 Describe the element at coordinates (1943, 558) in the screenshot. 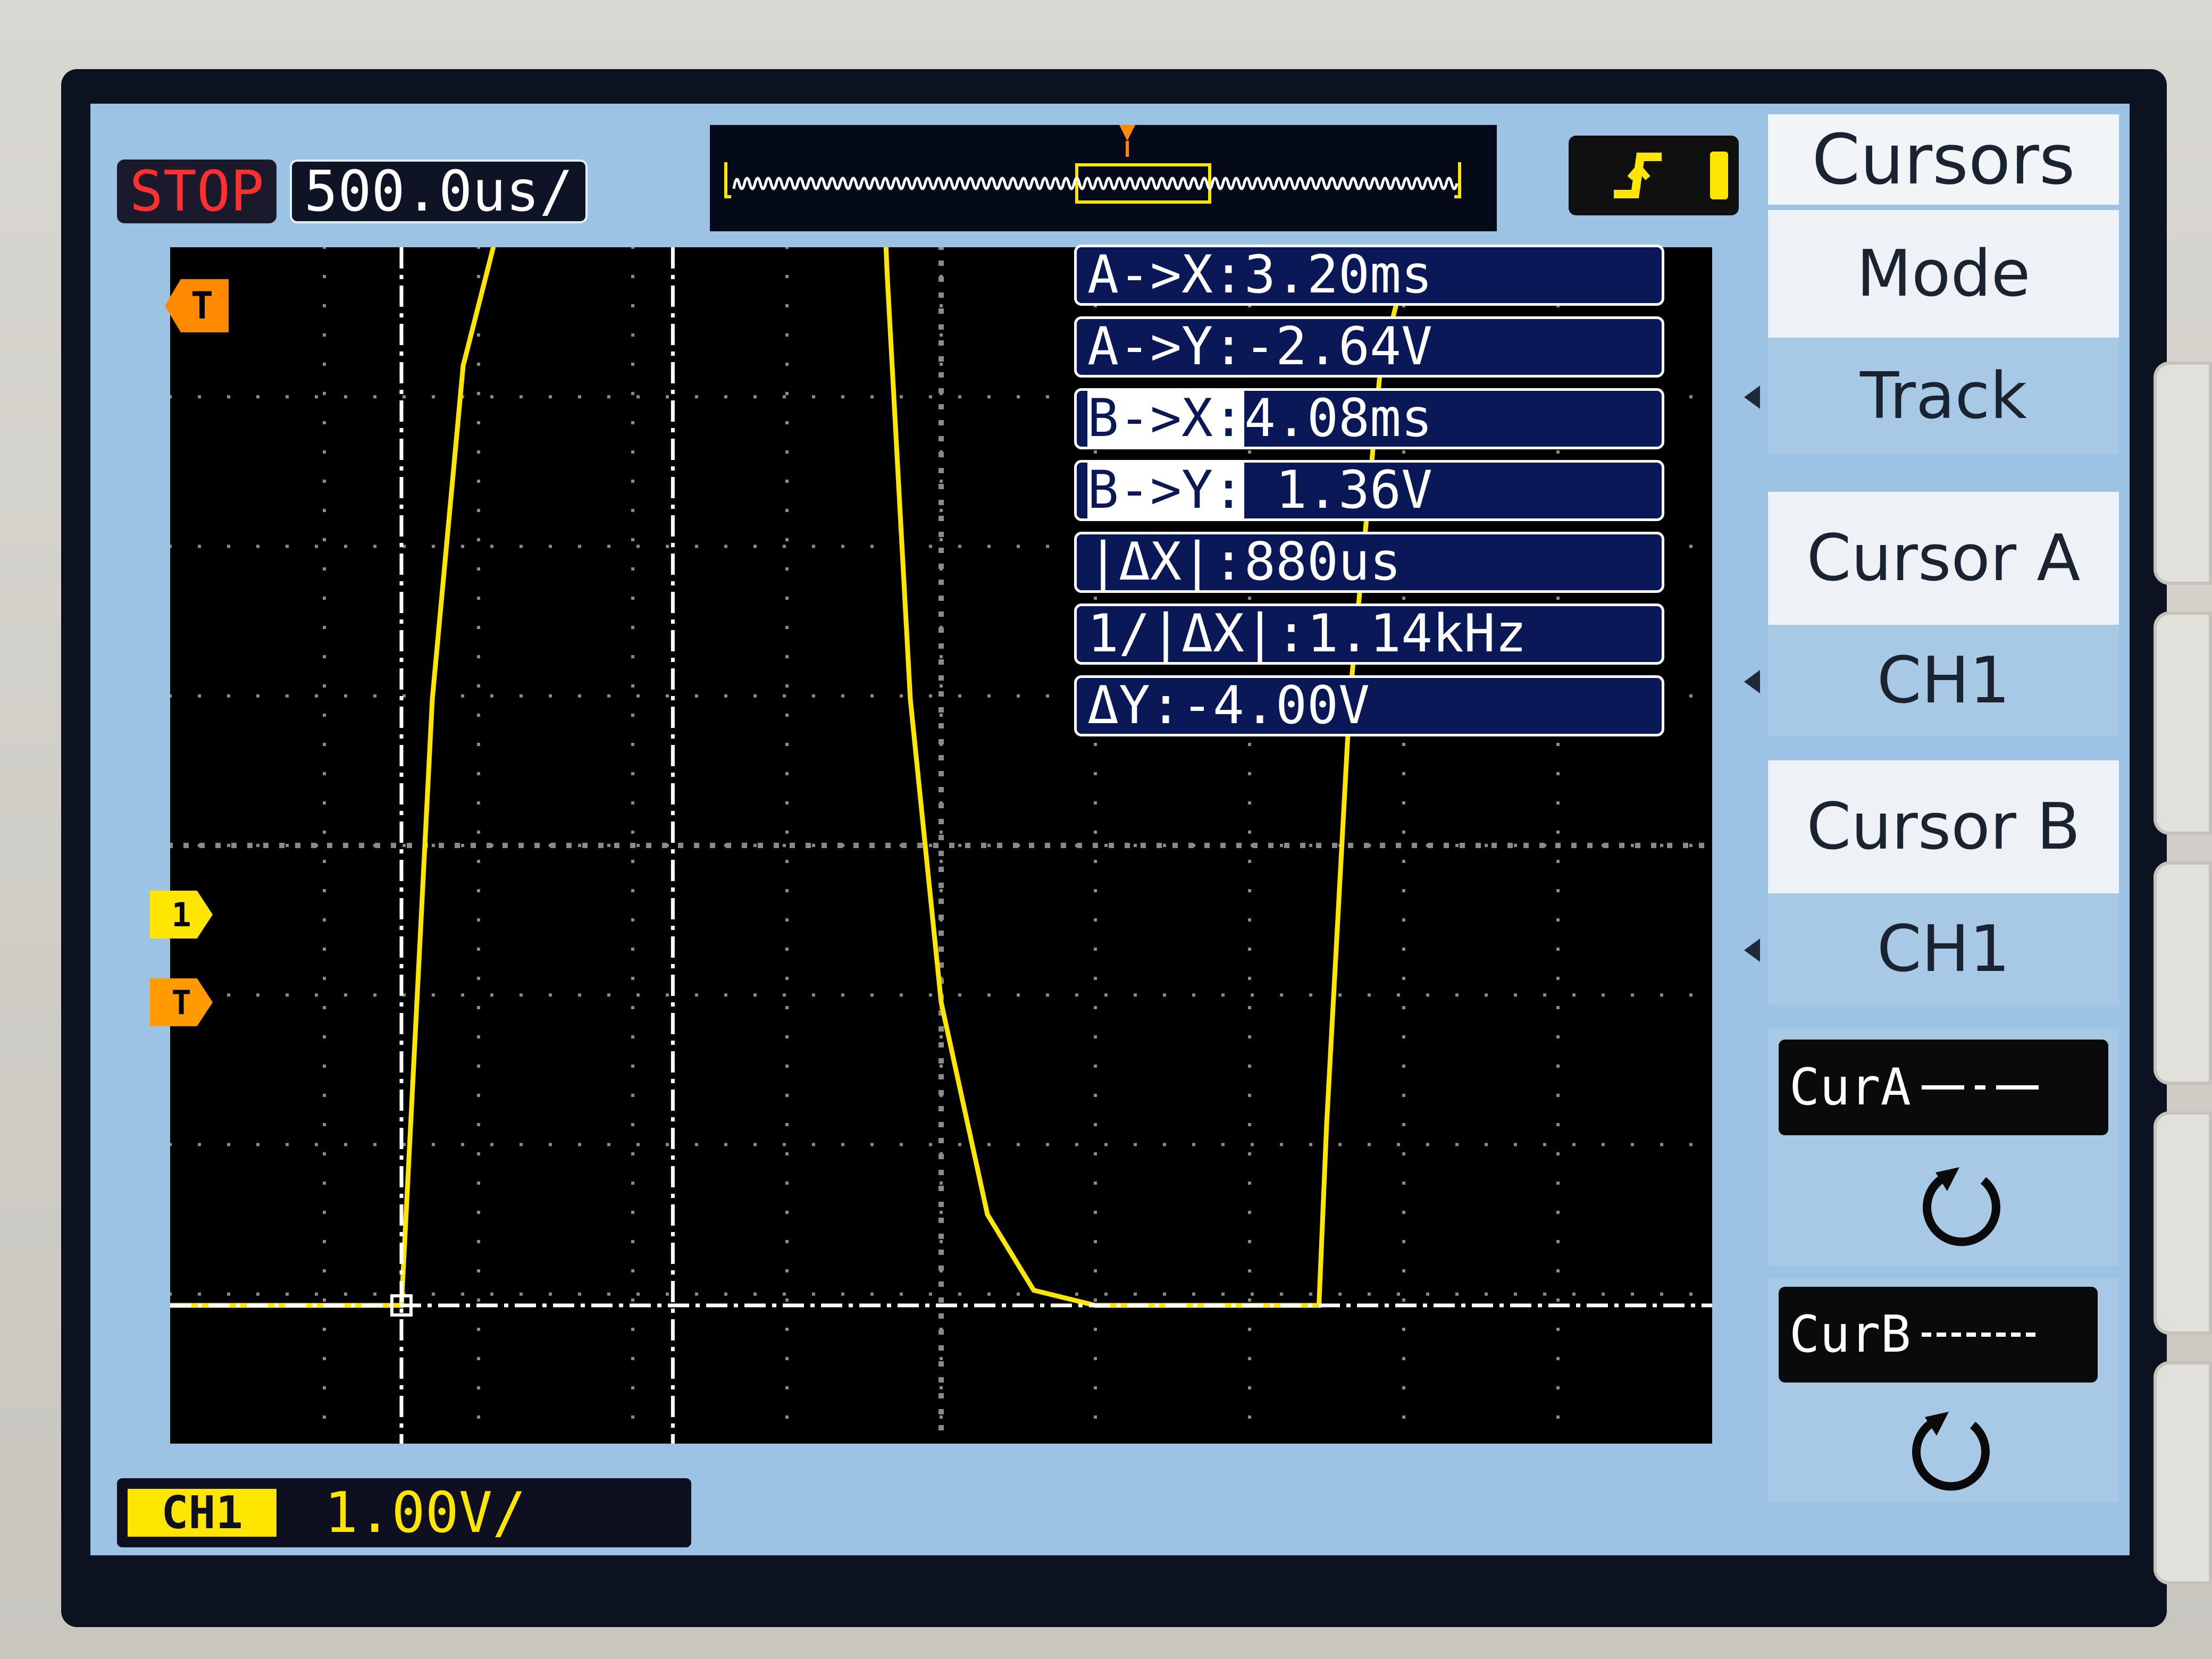

I see `cursor-a-label: Cursor A` at that location.